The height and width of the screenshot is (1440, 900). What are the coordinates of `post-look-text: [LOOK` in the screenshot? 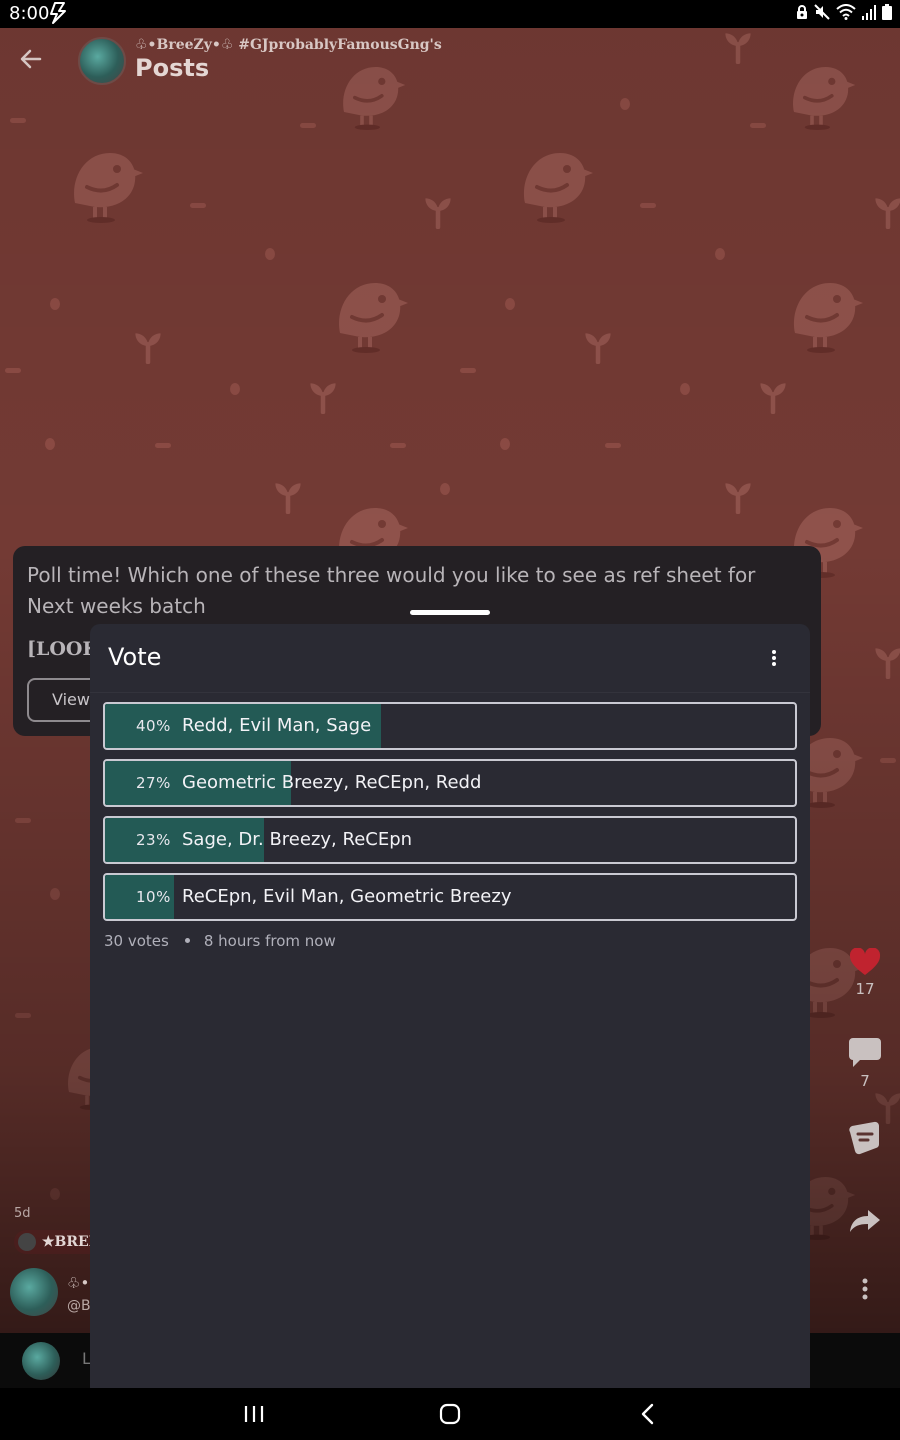 It's located at (63, 649).